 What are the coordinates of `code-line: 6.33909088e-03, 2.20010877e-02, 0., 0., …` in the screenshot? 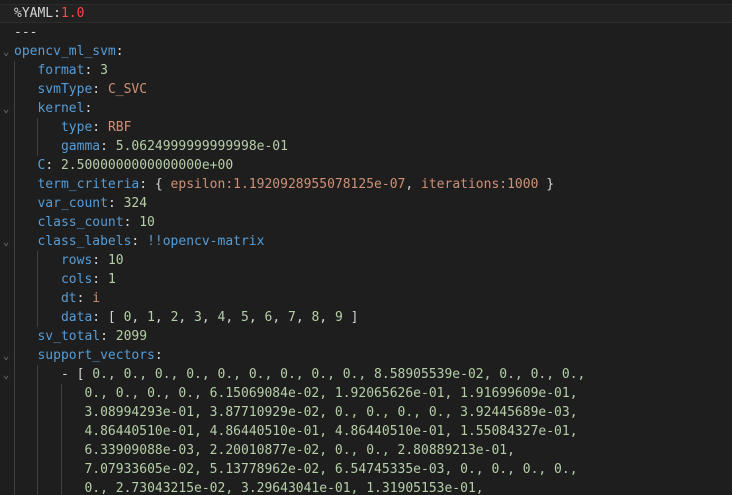 It's located at (366, 450).